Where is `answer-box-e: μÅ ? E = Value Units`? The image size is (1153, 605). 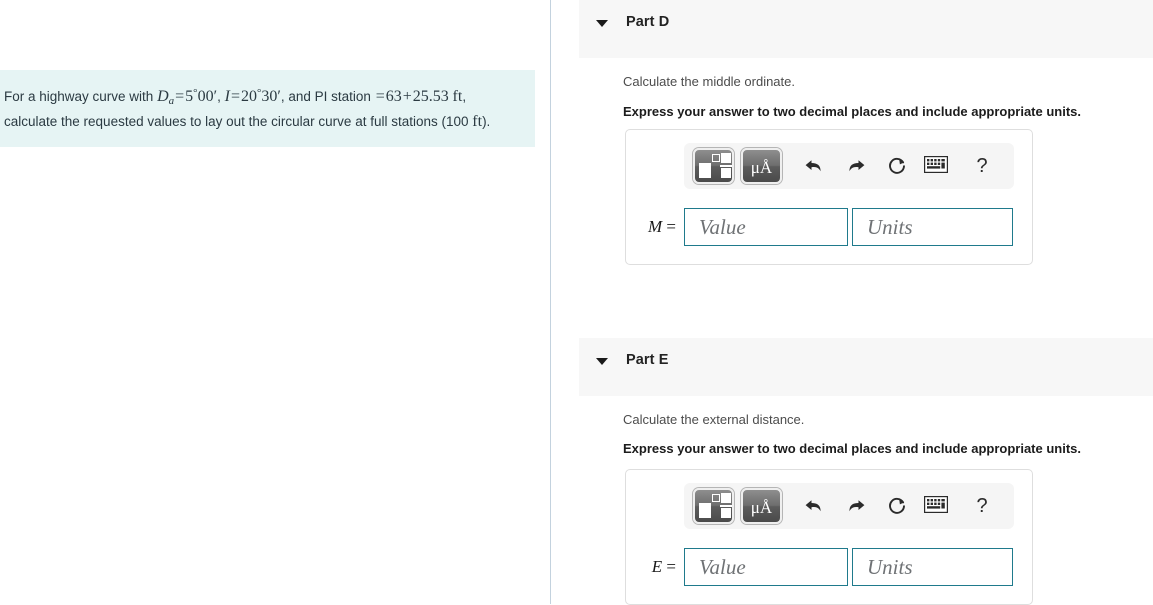
answer-box-e: μÅ ? E = Value Units is located at coordinates (829, 537).